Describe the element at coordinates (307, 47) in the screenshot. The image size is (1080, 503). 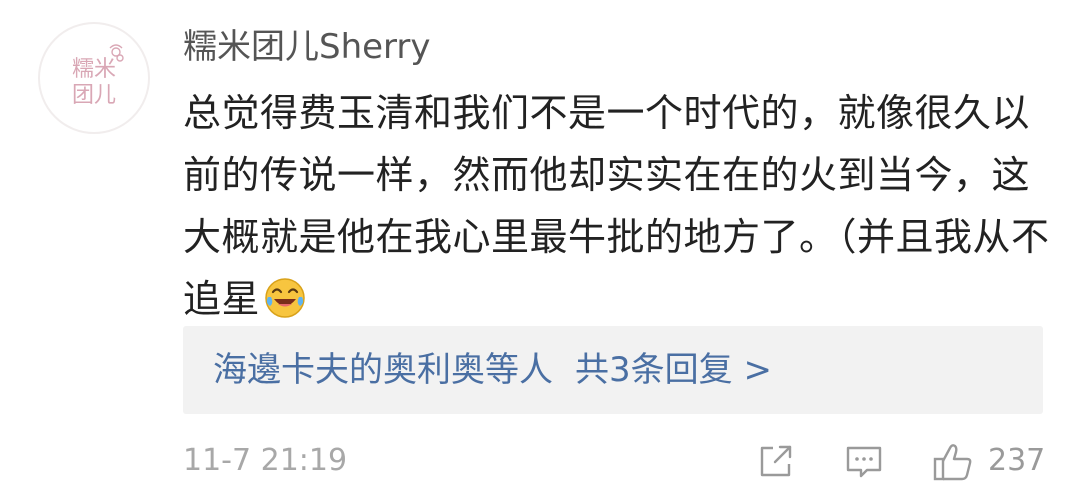
I see `username: 糯米团儿Sherry` at that location.